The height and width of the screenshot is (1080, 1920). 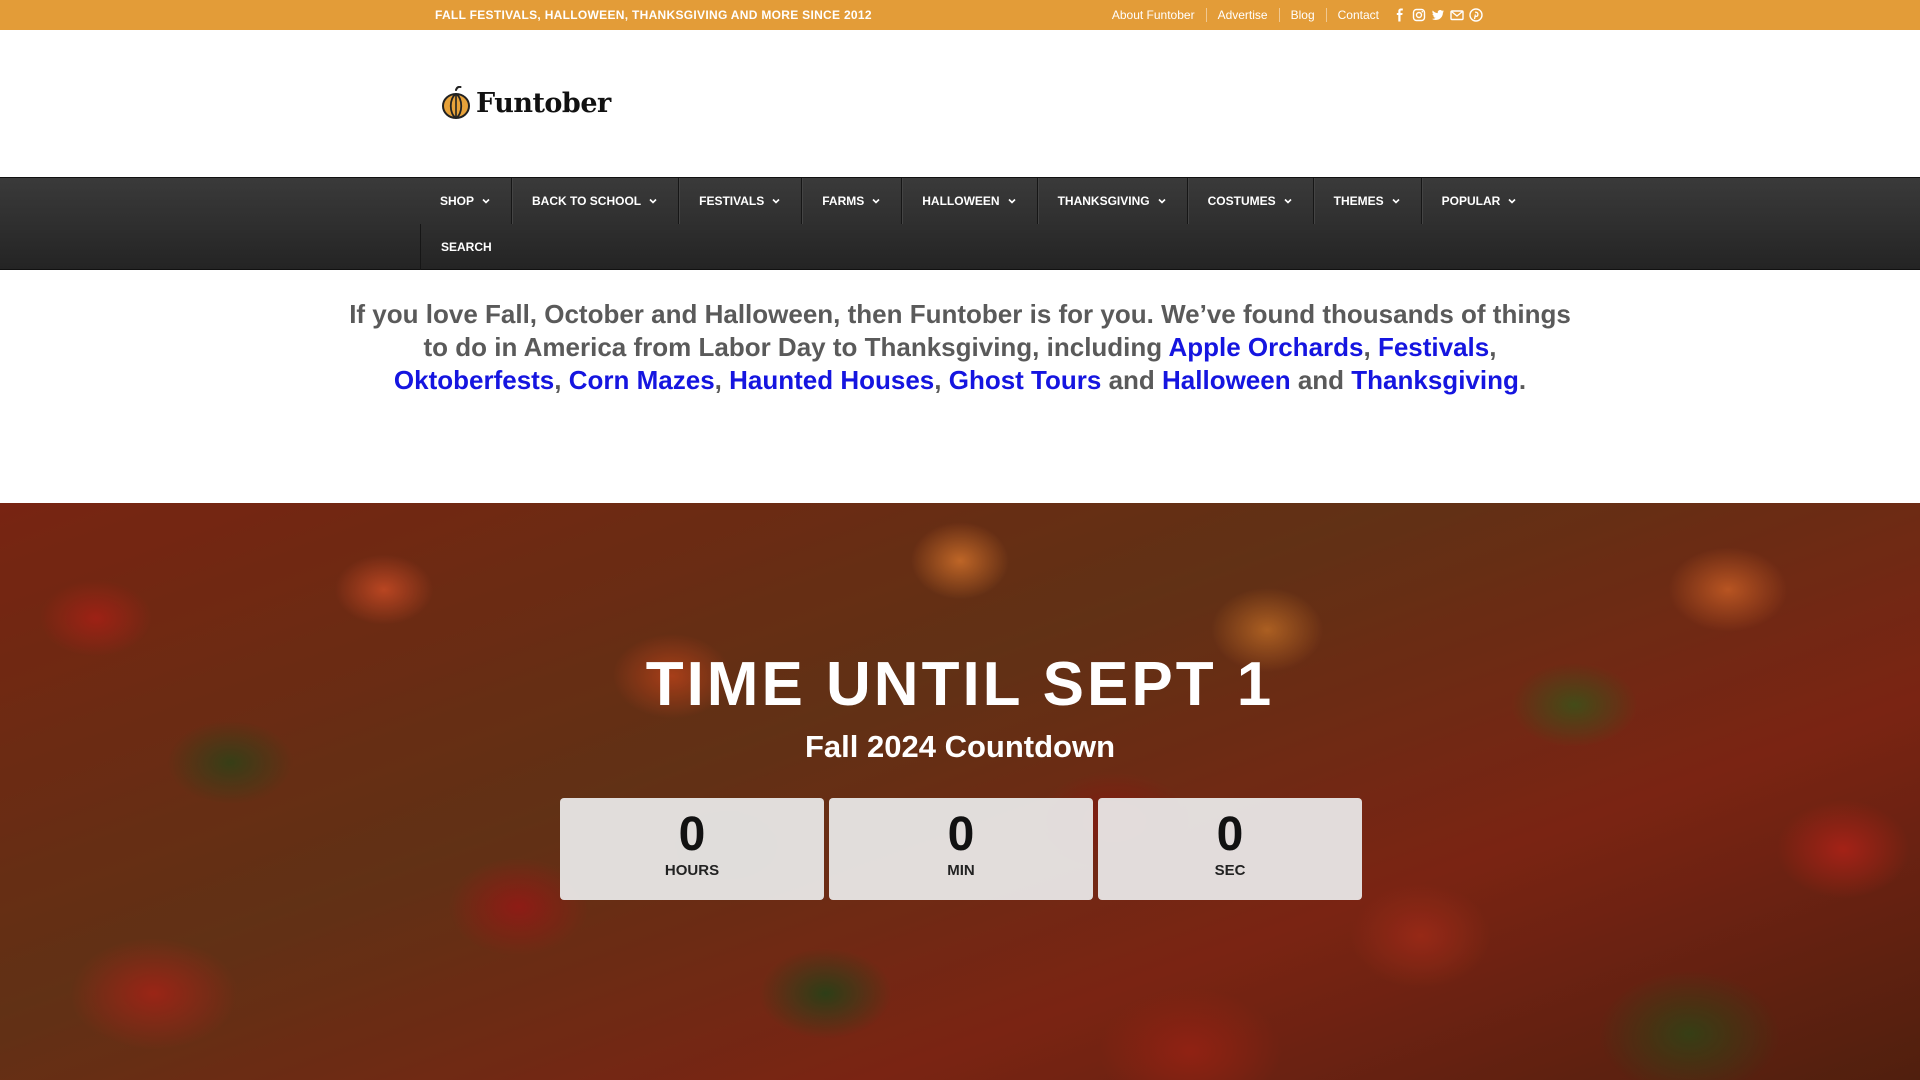 What do you see at coordinates (843, 201) in the screenshot?
I see `nav-item-label: FARMS` at bounding box center [843, 201].